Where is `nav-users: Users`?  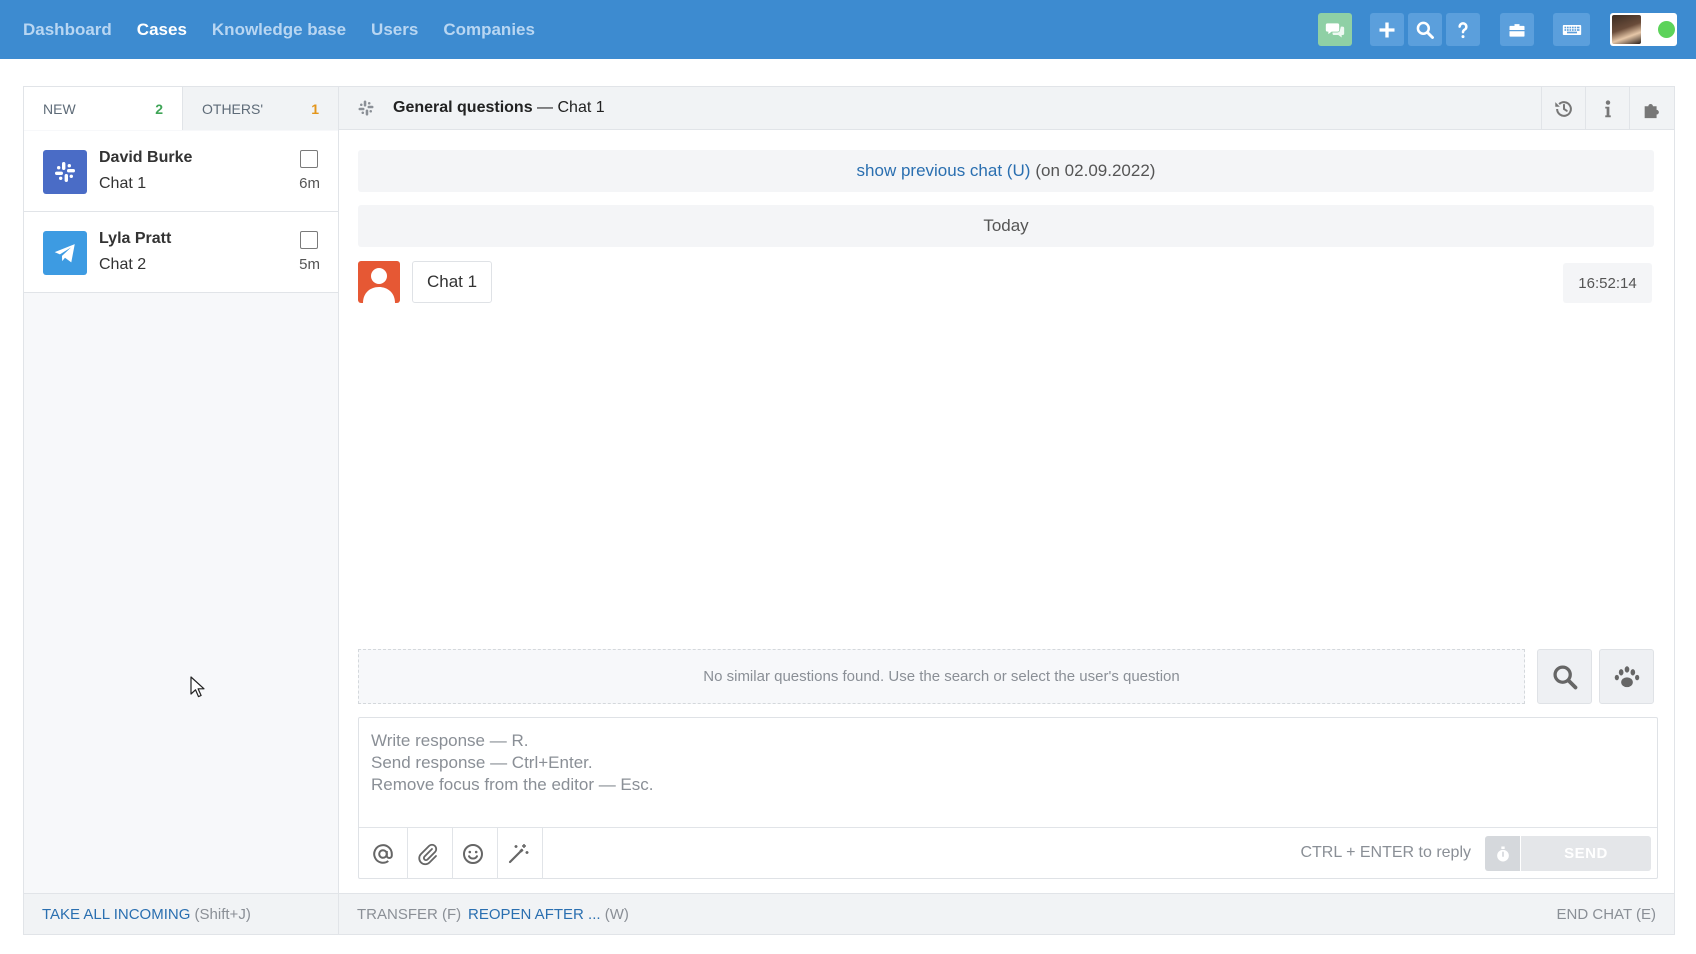 nav-users: Users is located at coordinates (394, 30).